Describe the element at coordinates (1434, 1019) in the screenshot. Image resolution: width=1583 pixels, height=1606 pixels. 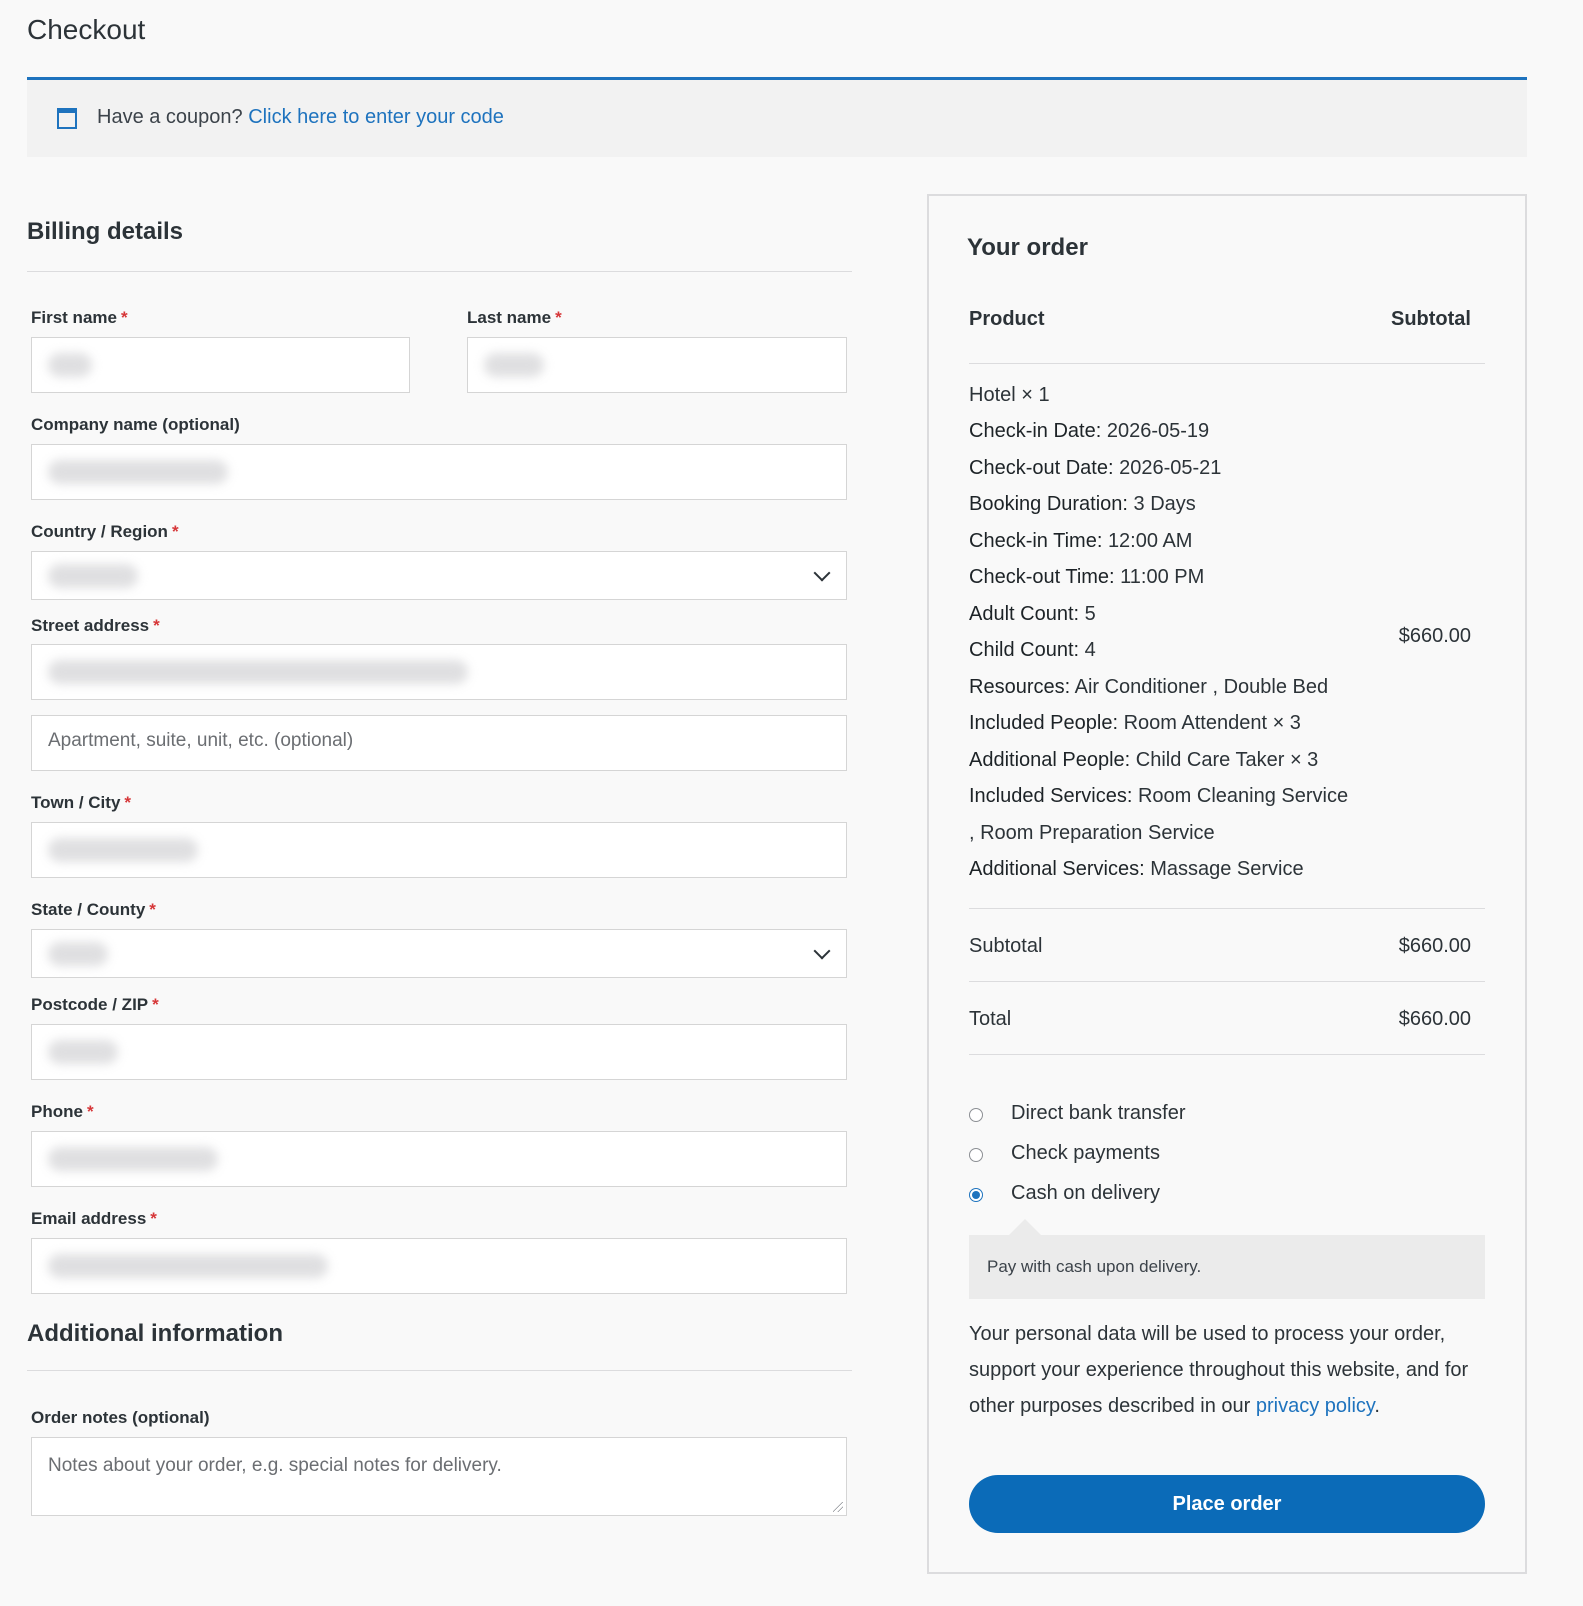
I see `total-value: $660.00` at that location.